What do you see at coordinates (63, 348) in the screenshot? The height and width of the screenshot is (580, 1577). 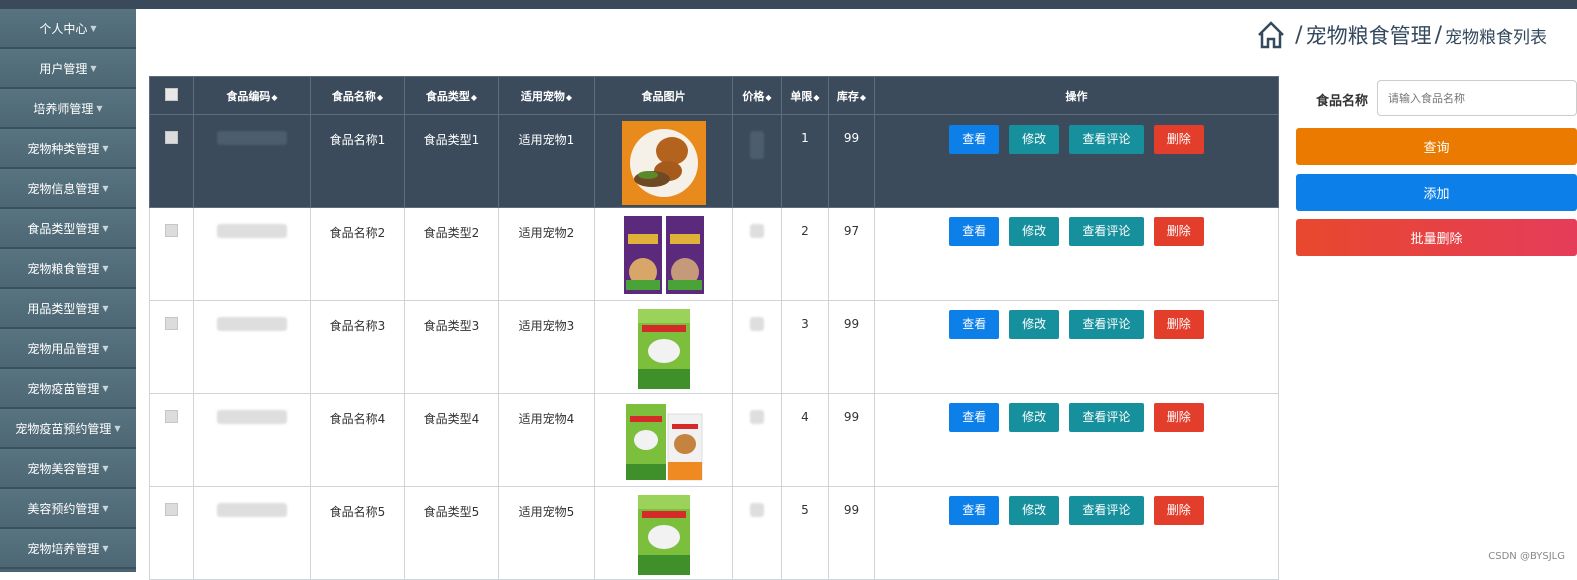 I see `sidebar-item-label: 宠物用品管理` at bounding box center [63, 348].